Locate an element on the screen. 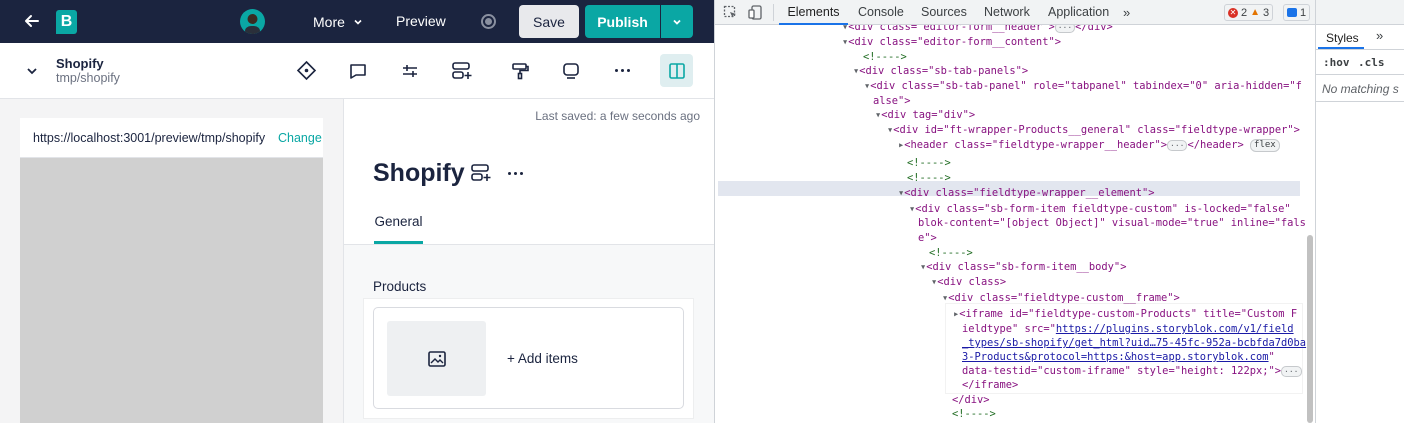  dom-text: </header> is located at coordinates (1215, 145).